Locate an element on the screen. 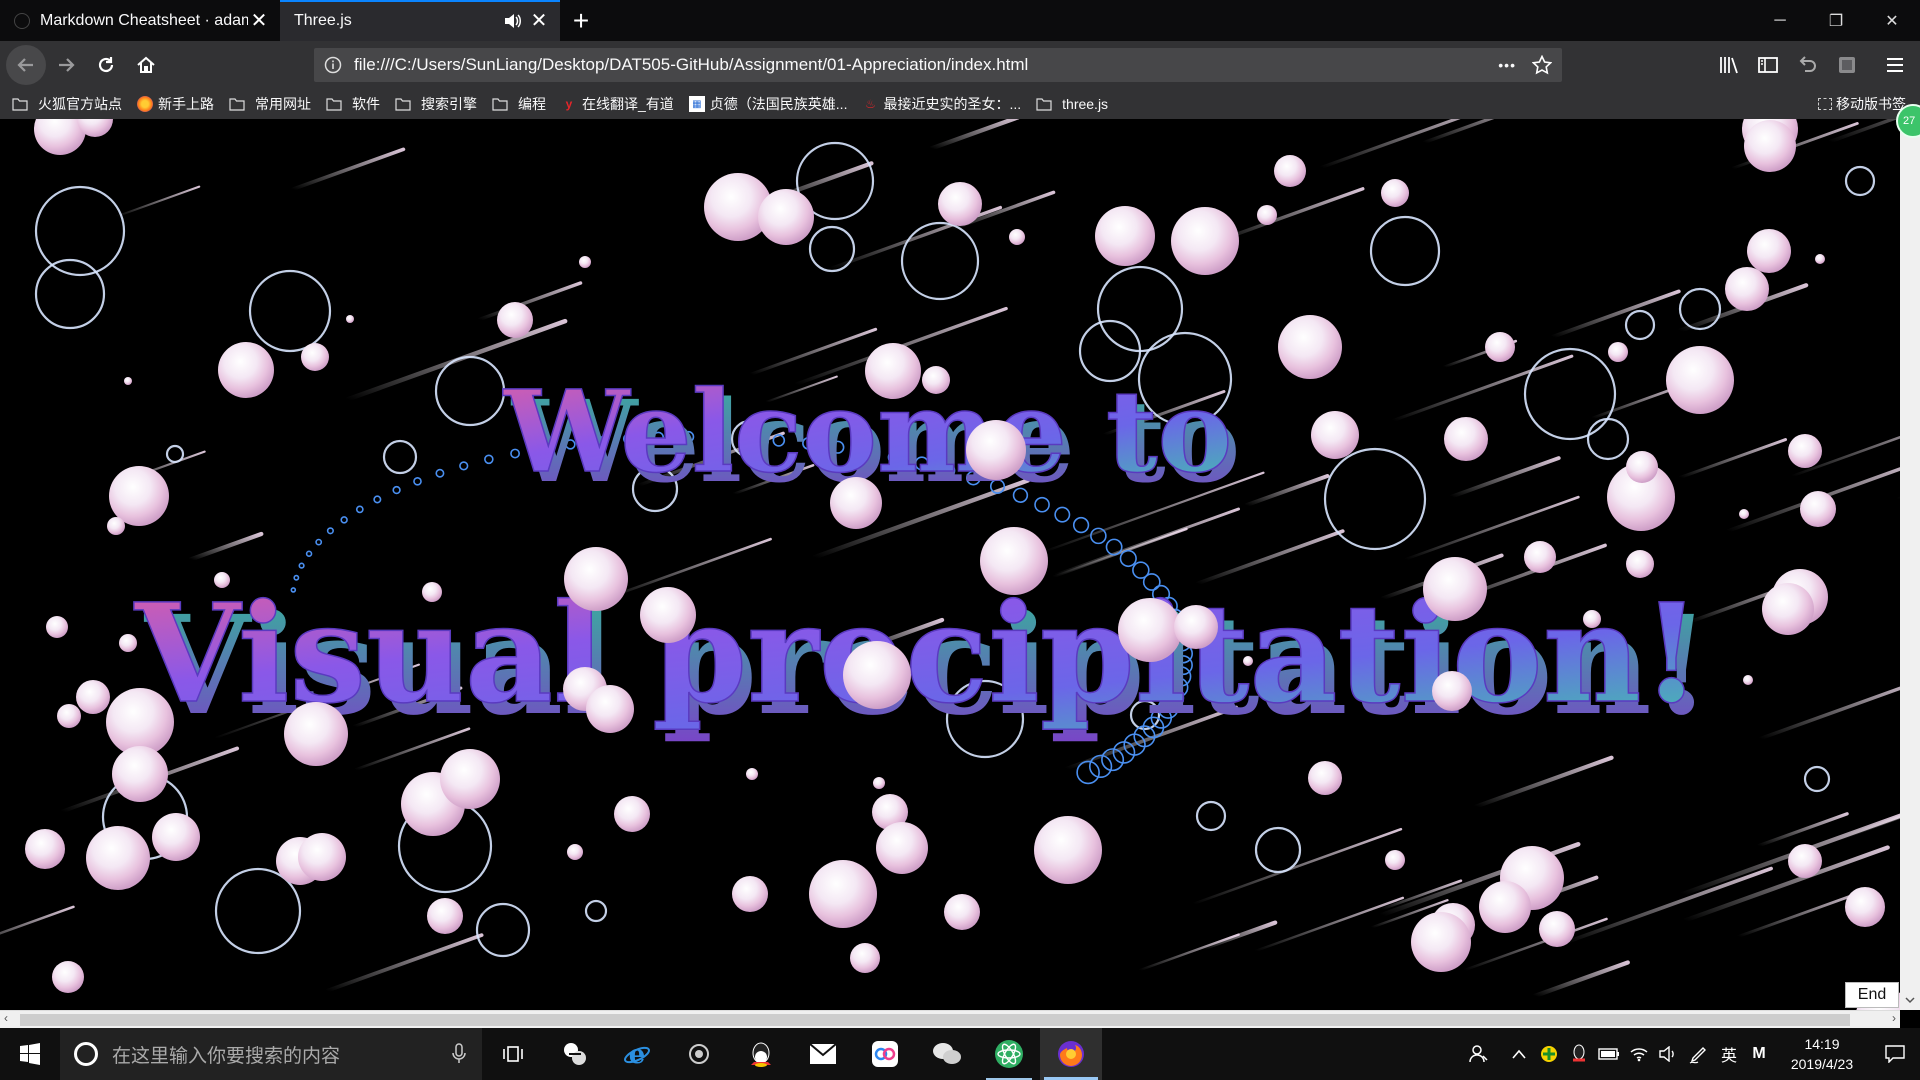 The image size is (1920, 1080). bookmark-item: y 在线翻译_有道 is located at coordinates (617, 104).